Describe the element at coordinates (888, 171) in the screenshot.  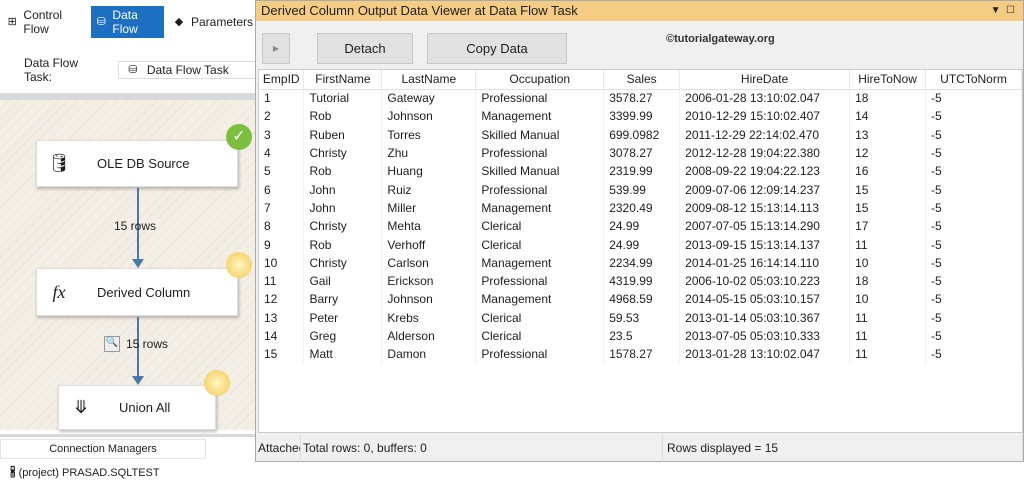
I see `table-cell: 16` at that location.